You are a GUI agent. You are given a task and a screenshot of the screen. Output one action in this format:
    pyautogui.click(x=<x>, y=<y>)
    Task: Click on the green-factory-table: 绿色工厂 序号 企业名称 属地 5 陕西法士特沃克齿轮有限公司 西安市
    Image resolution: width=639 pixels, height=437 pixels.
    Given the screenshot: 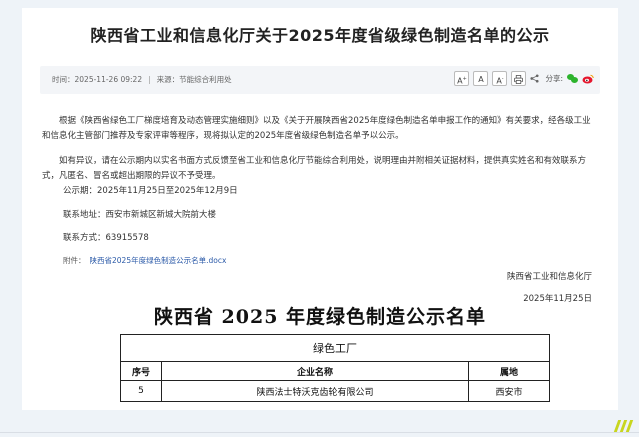 What is the action you would take?
    pyautogui.click(x=335, y=368)
    